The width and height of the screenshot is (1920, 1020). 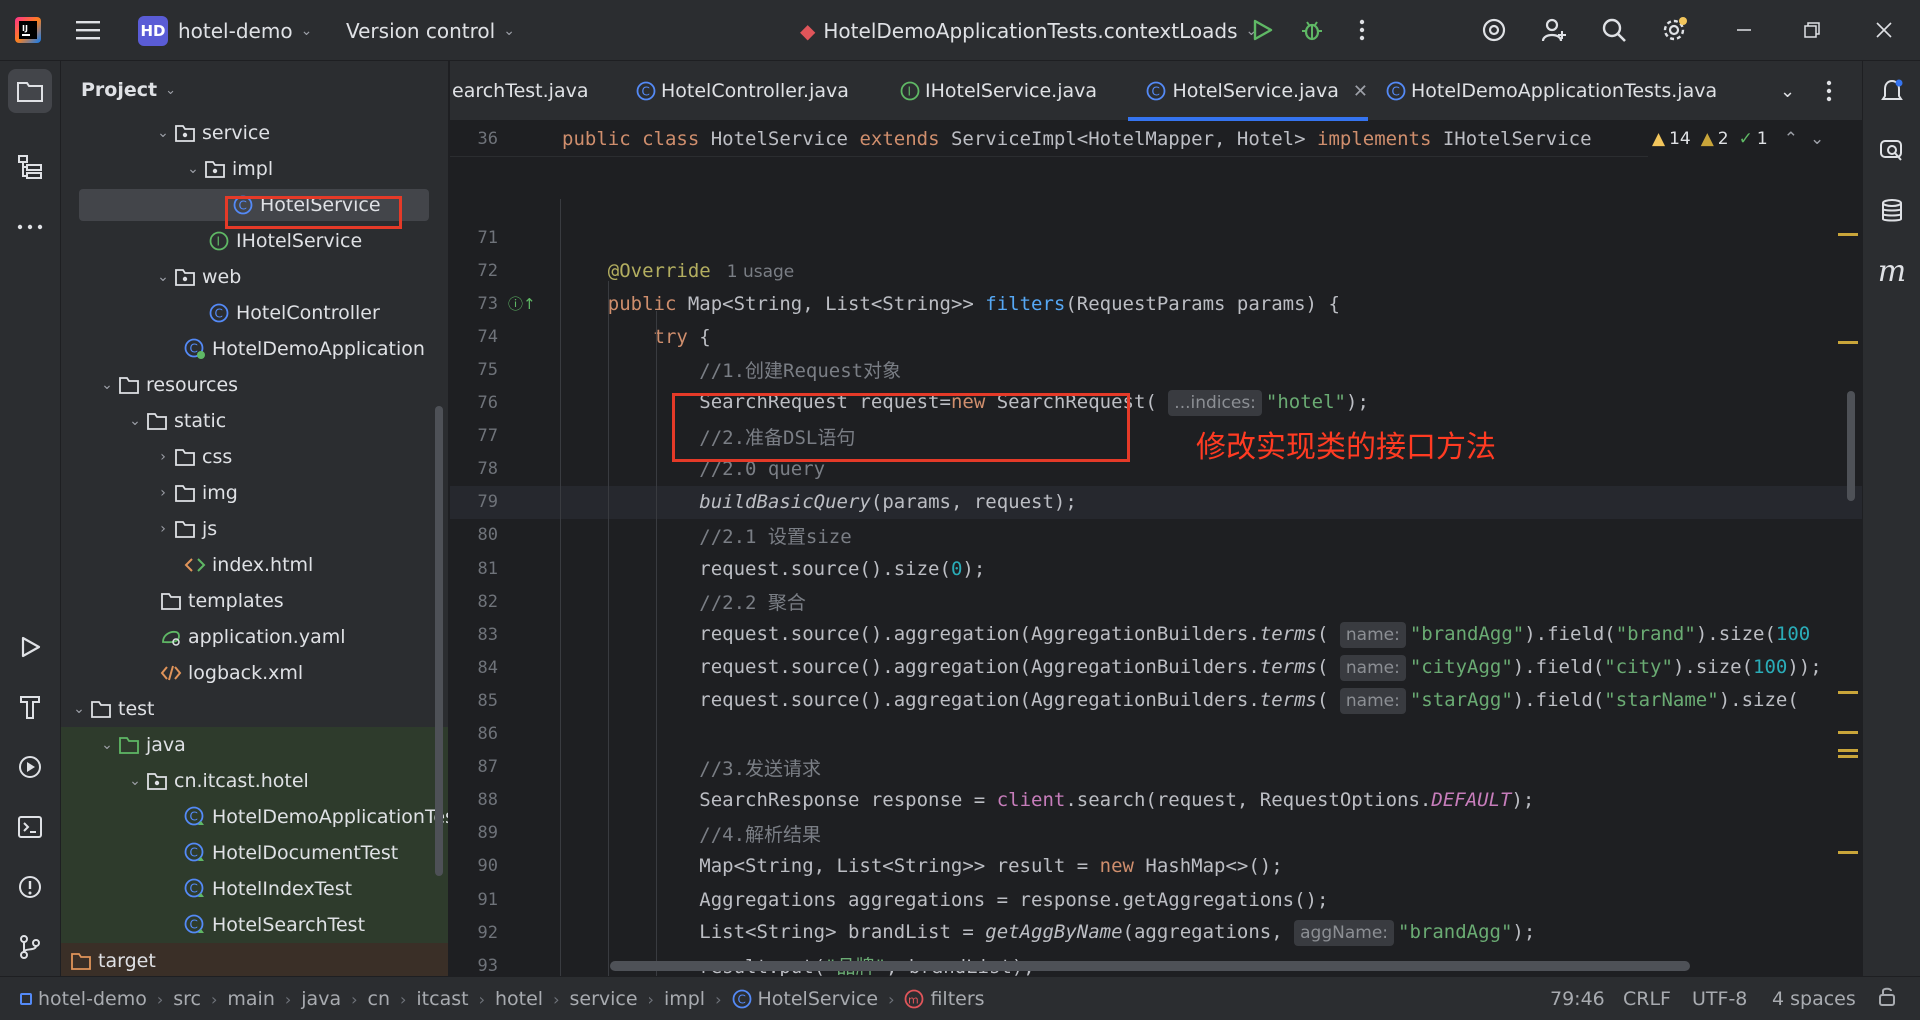 I want to click on ai-chat-icon, so click(x=1892, y=151).